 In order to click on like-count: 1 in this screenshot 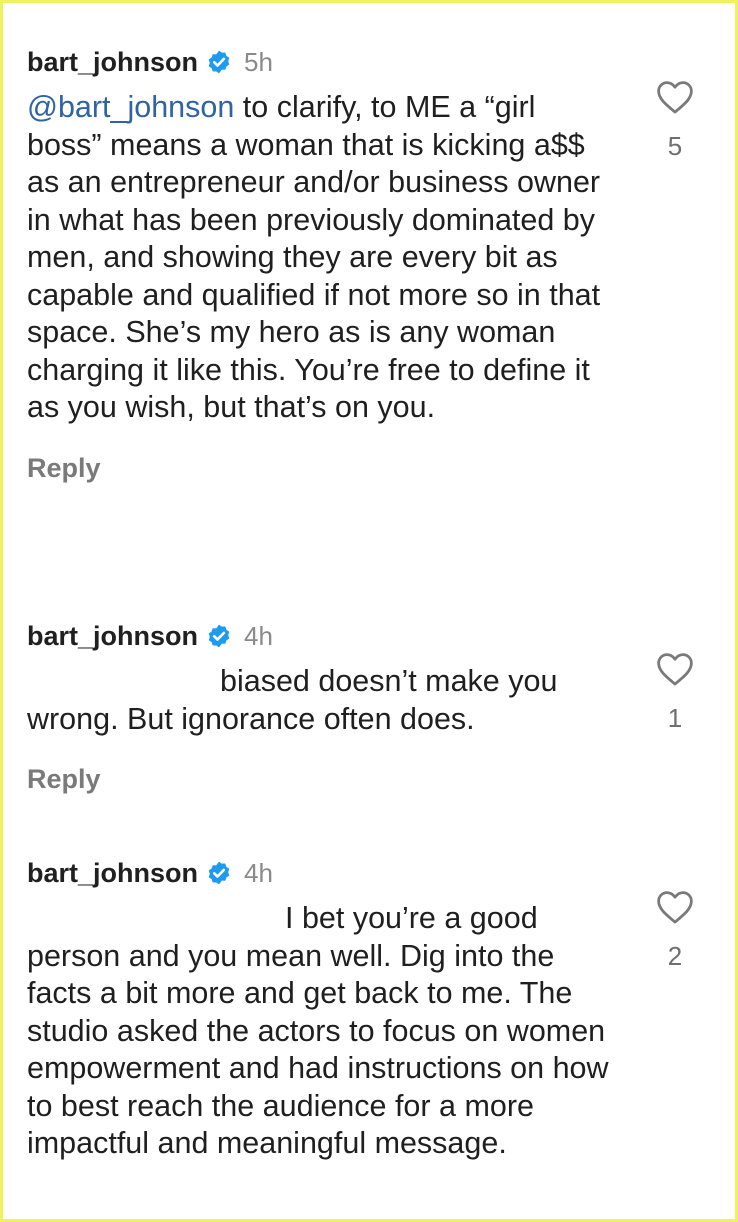, I will do `click(675, 718)`.